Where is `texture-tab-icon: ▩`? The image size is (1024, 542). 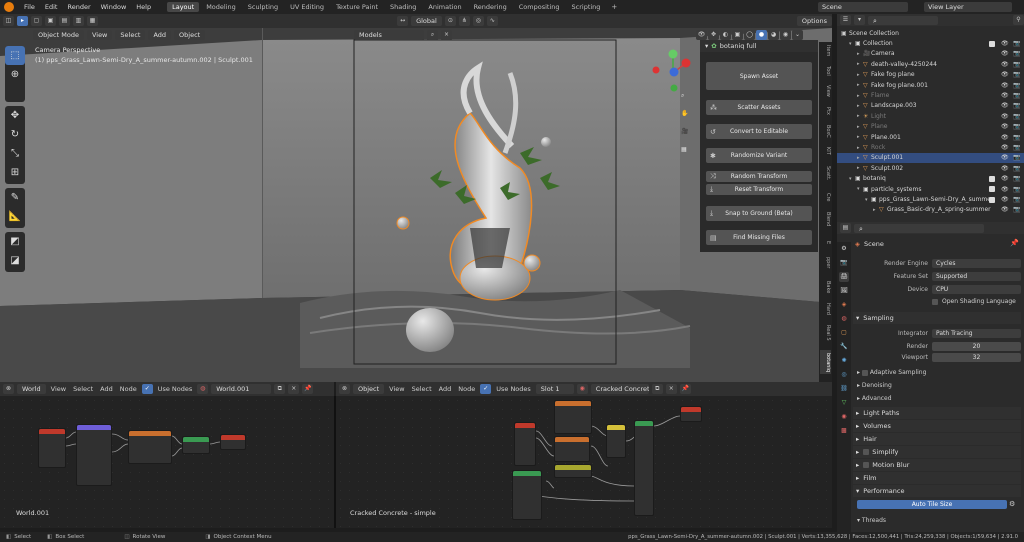
texture-tab-icon: ▩ is located at coordinates (844, 431).